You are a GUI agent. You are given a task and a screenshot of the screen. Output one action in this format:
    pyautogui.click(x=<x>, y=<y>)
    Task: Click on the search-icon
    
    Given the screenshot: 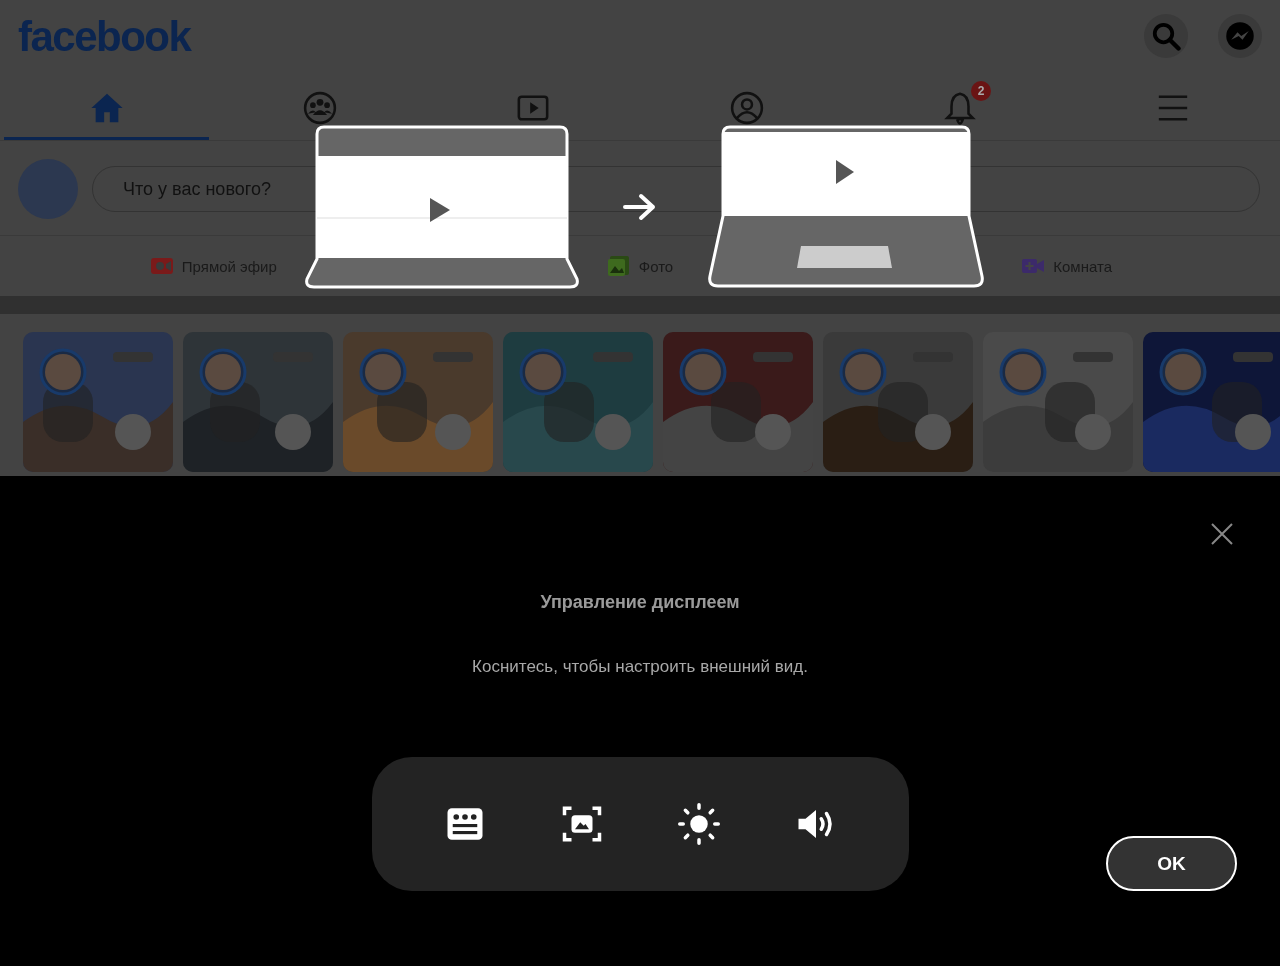 What is the action you would take?
    pyautogui.click(x=1166, y=36)
    